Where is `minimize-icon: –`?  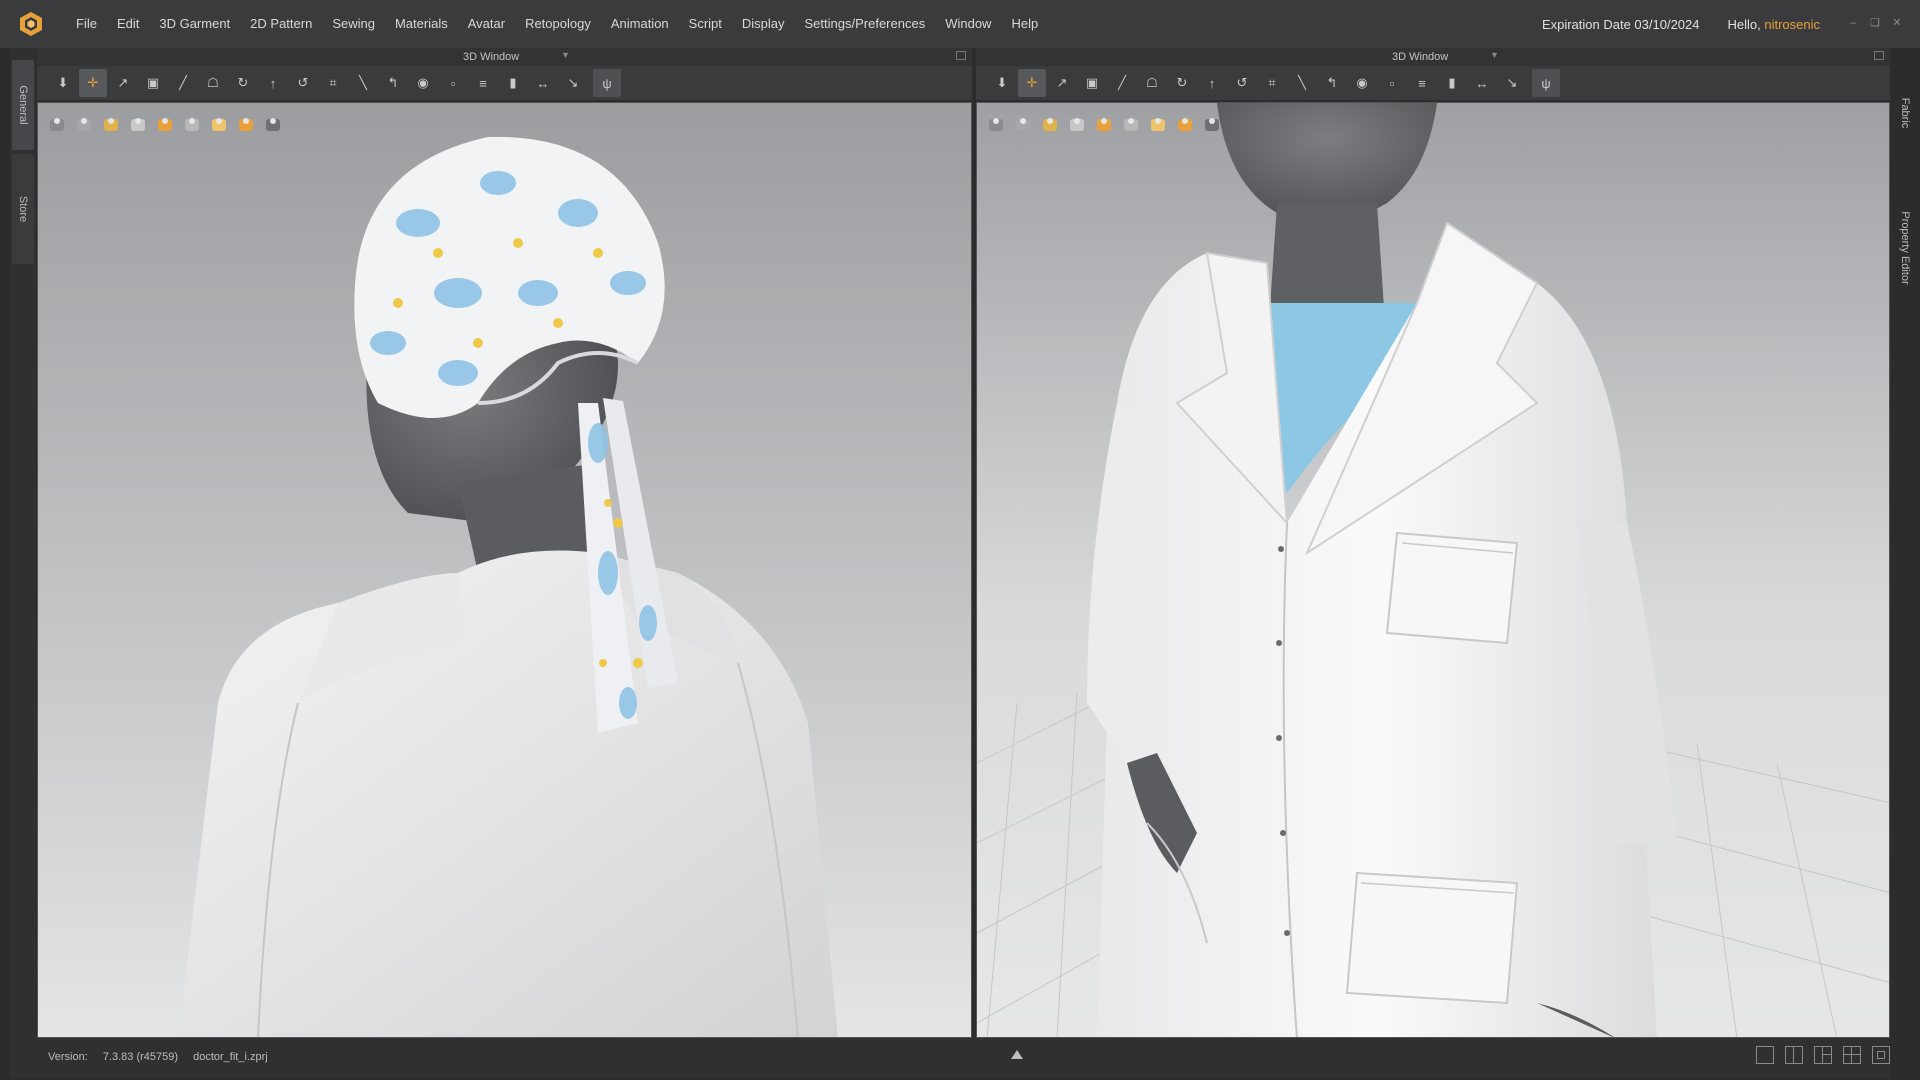 minimize-icon: – is located at coordinates (1853, 23).